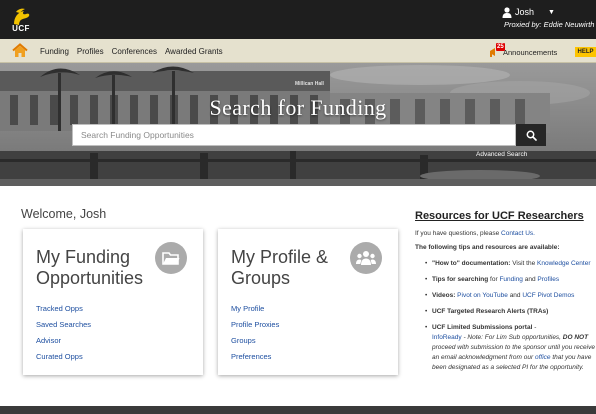  What do you see at coordinates (500, 47) in the screenshot?
I see `announcements-count-badge: 25` at bounding box center [500, 47].